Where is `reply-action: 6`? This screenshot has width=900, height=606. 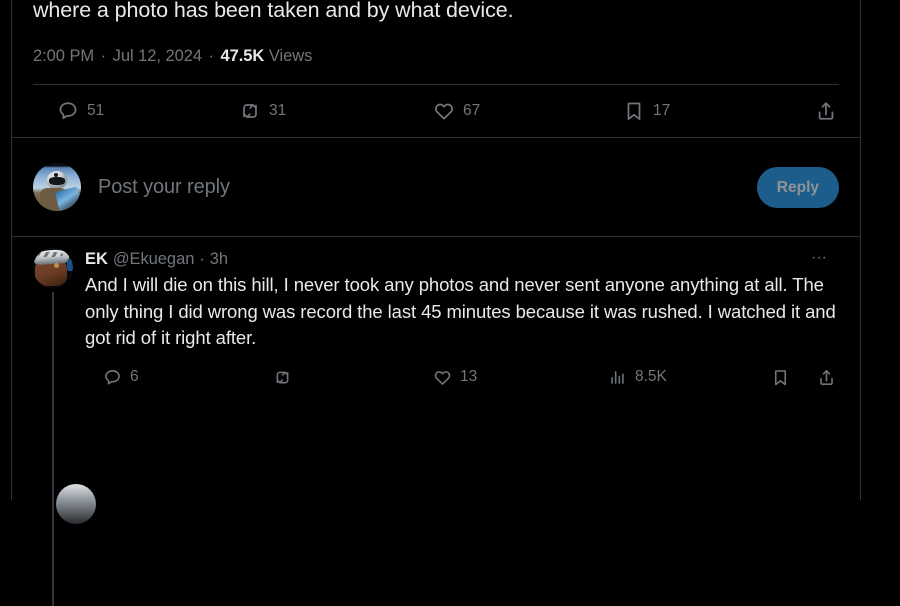
reply-action: 6 is located at coordinates (121, 377).